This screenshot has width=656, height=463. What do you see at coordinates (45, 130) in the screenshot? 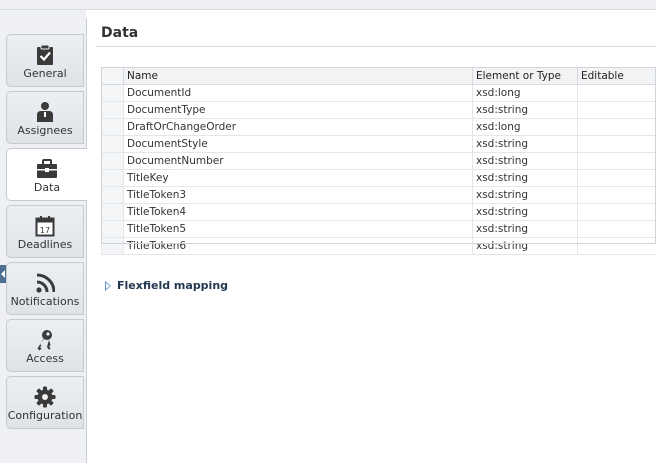
I see `tab-label: Assignees` at bounding box center [45, 130].